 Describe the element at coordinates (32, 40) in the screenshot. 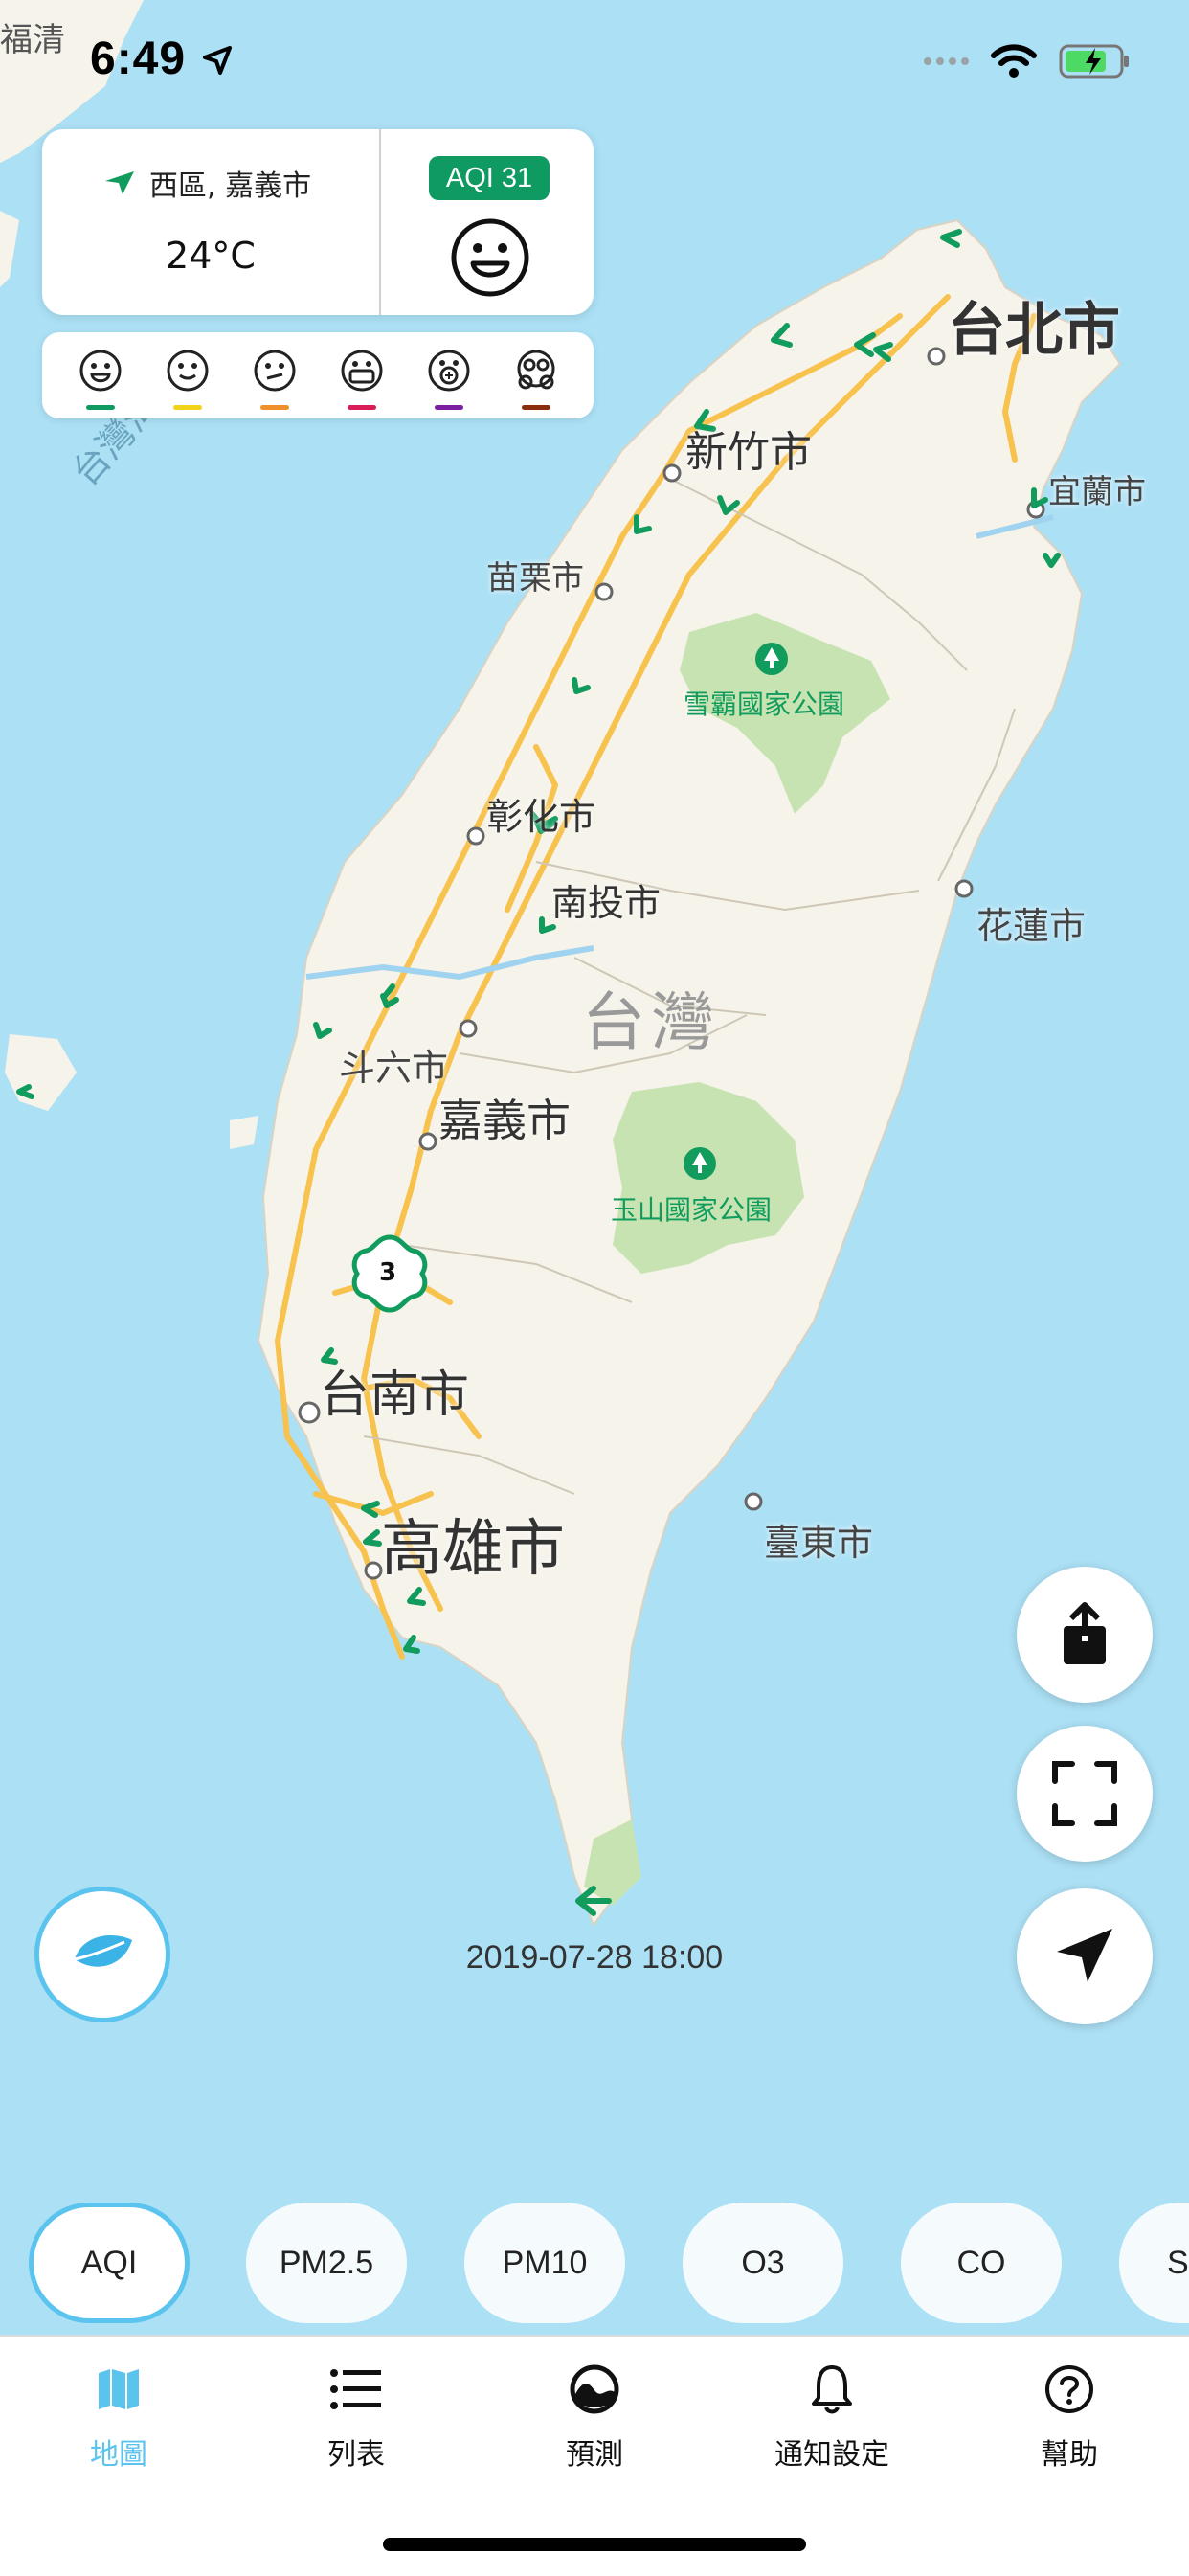

I see `map-label-fuqing: 福清` at that location.